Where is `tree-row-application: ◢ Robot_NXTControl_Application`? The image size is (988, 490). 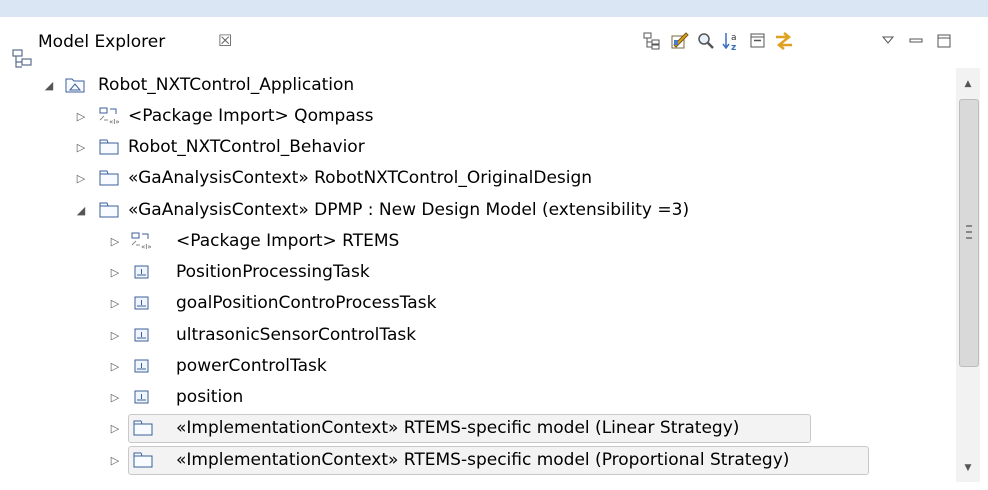
tree-row-application: ◢ Robot_NXTControl_Application is located at coordinates (477, 85).